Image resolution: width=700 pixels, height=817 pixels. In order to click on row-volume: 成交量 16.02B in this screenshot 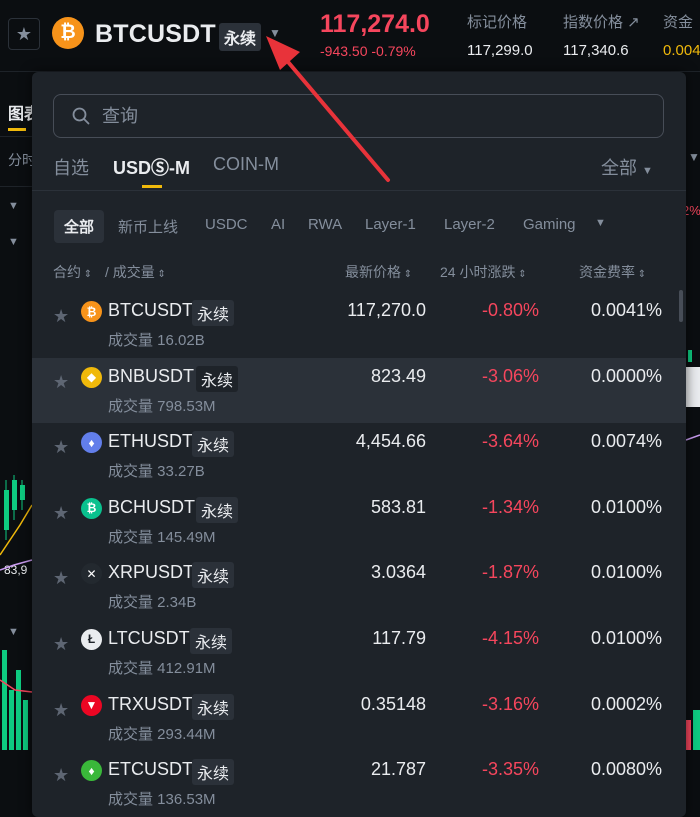, I will do `click(156, 340)`.